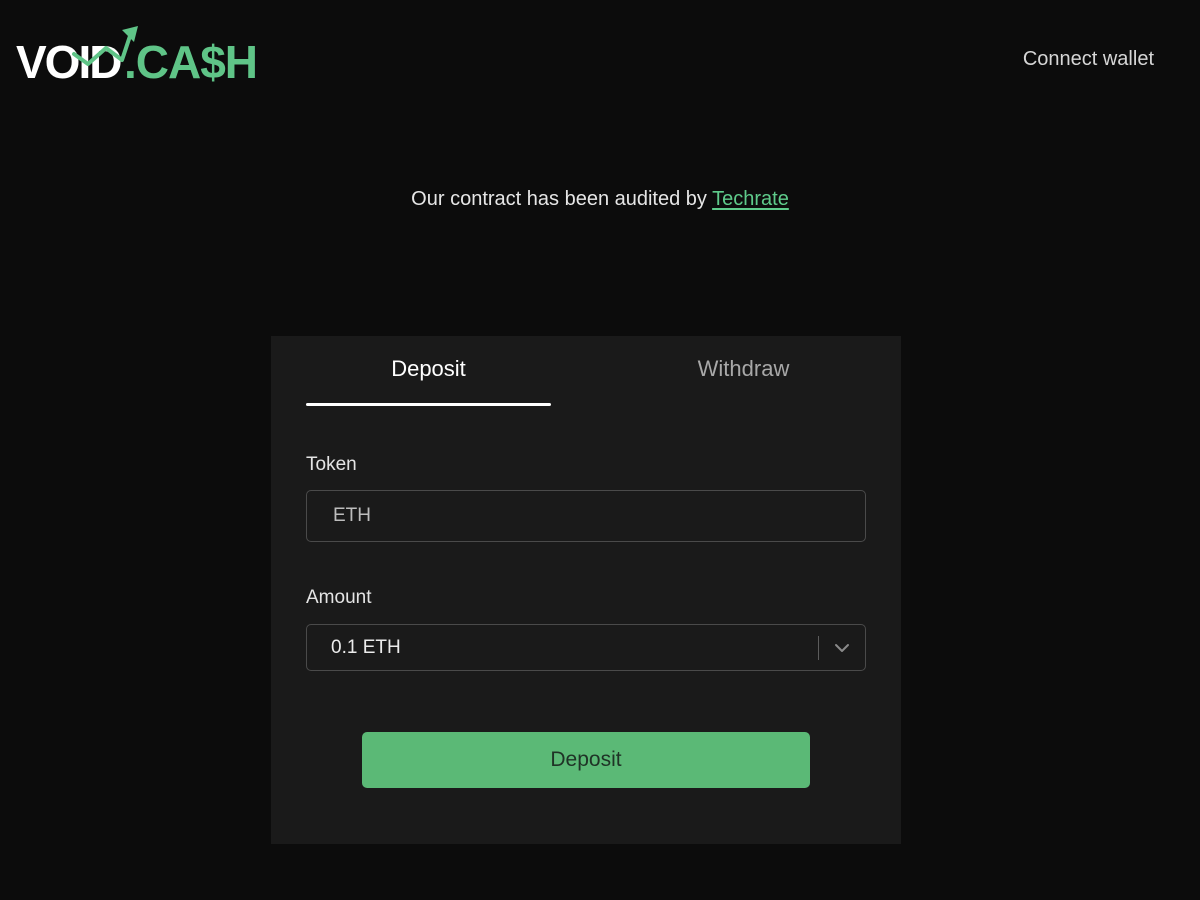 This screenshot has height=900, width=1200. I want to click on amount-selected-value: 0.1 ETH, so click(366, 647).